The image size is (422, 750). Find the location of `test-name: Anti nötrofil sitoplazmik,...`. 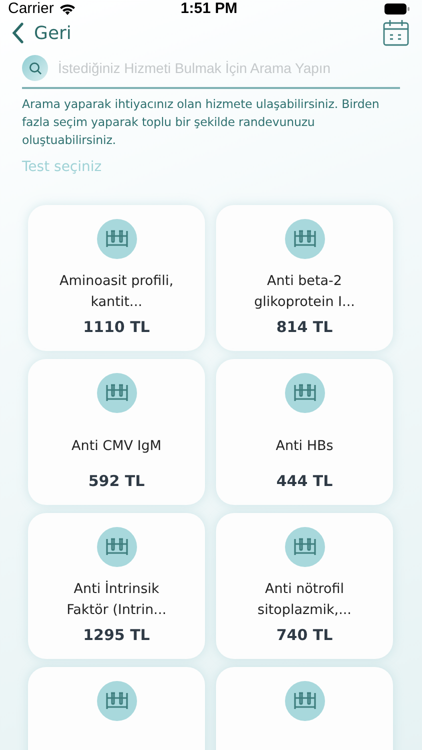

test-name: Anti nötrofil sitoplazmik,... is located at coordinates (304, 600).